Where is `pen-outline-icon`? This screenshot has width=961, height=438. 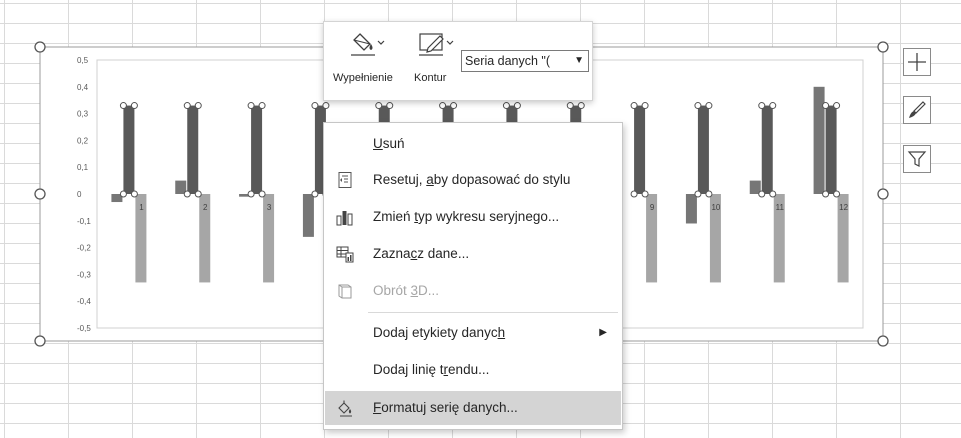
pen-outline-icon is located at coordinates (436, 44).